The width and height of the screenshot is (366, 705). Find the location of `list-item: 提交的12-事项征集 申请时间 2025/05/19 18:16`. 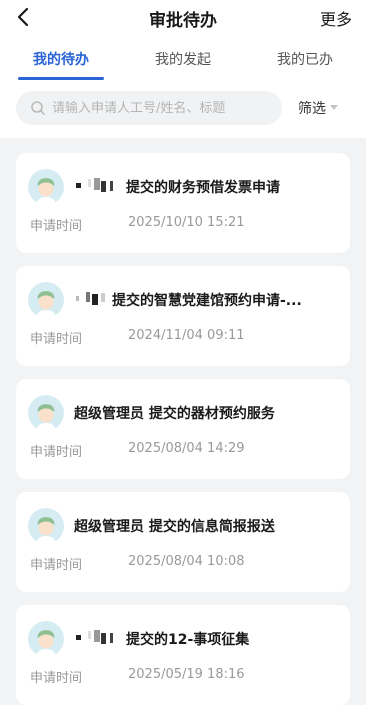

list-item: 提交的12-事项征集 申请时间 2025/05/19 18:16 is located at coordinates (183, 655).